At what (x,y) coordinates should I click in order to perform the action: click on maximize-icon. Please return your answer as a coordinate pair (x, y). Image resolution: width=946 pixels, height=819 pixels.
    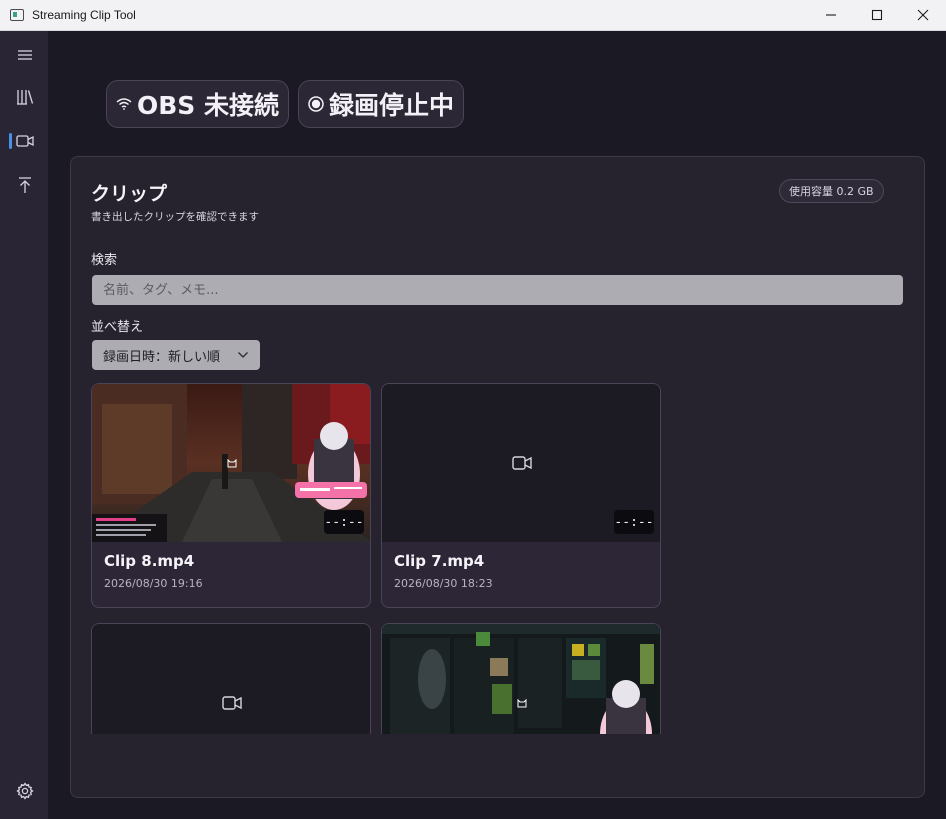
    Looking at the image, I should click on (877, 15).